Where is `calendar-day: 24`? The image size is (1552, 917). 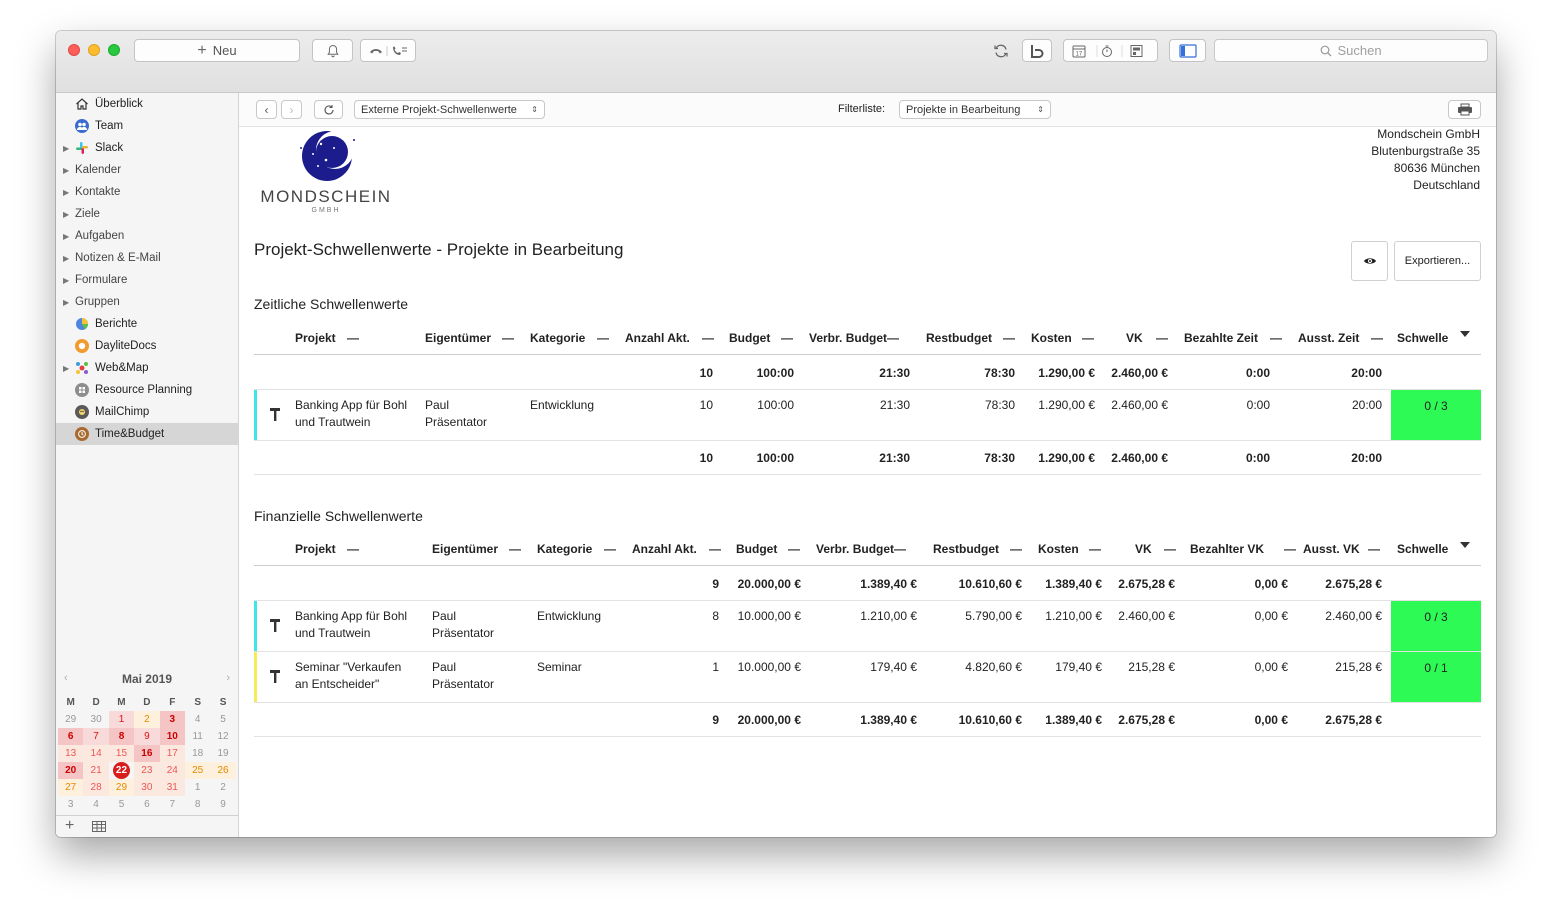
calendar-day: 24 is located at coordinates (172, 770).